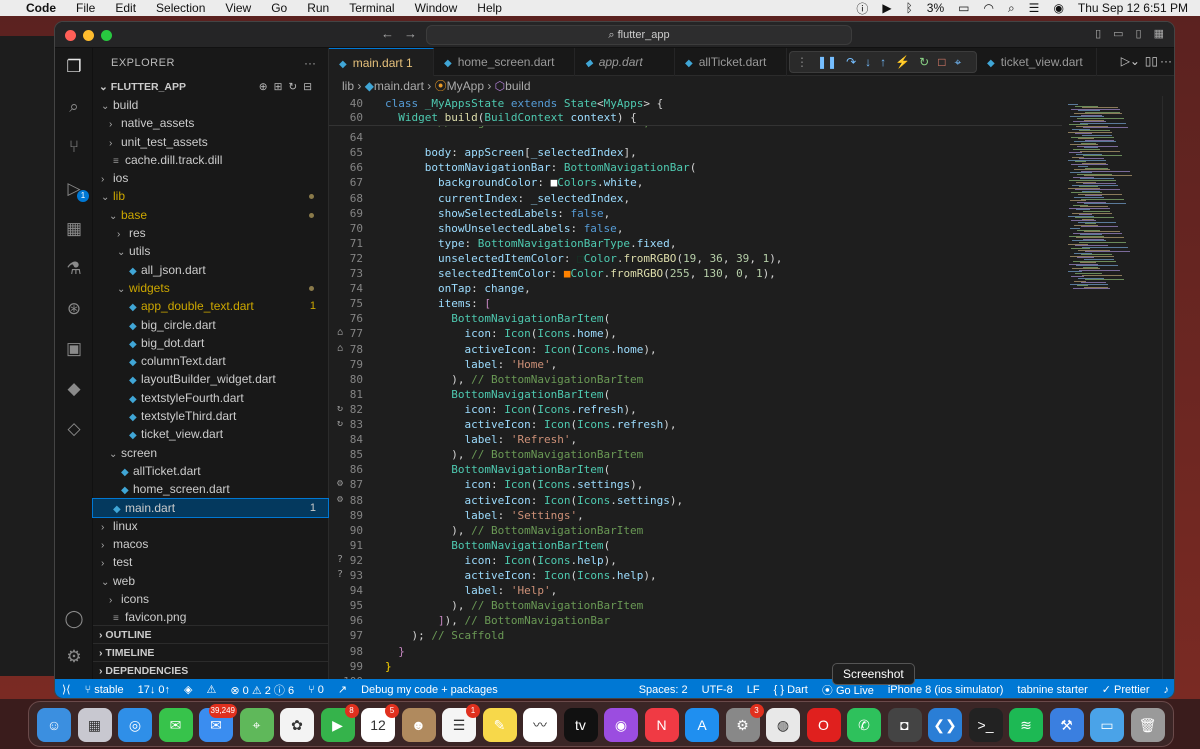 This screenshot has width=1200, height=749. Describe the element at coordinates (1159, 33) in the screenshot. I see `customize-layout-icon: ▦` at that location.